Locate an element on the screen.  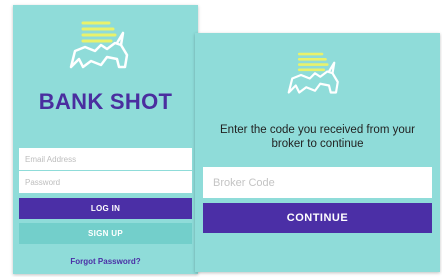
login-button: LOG IN is located at coordinates (105, 208).